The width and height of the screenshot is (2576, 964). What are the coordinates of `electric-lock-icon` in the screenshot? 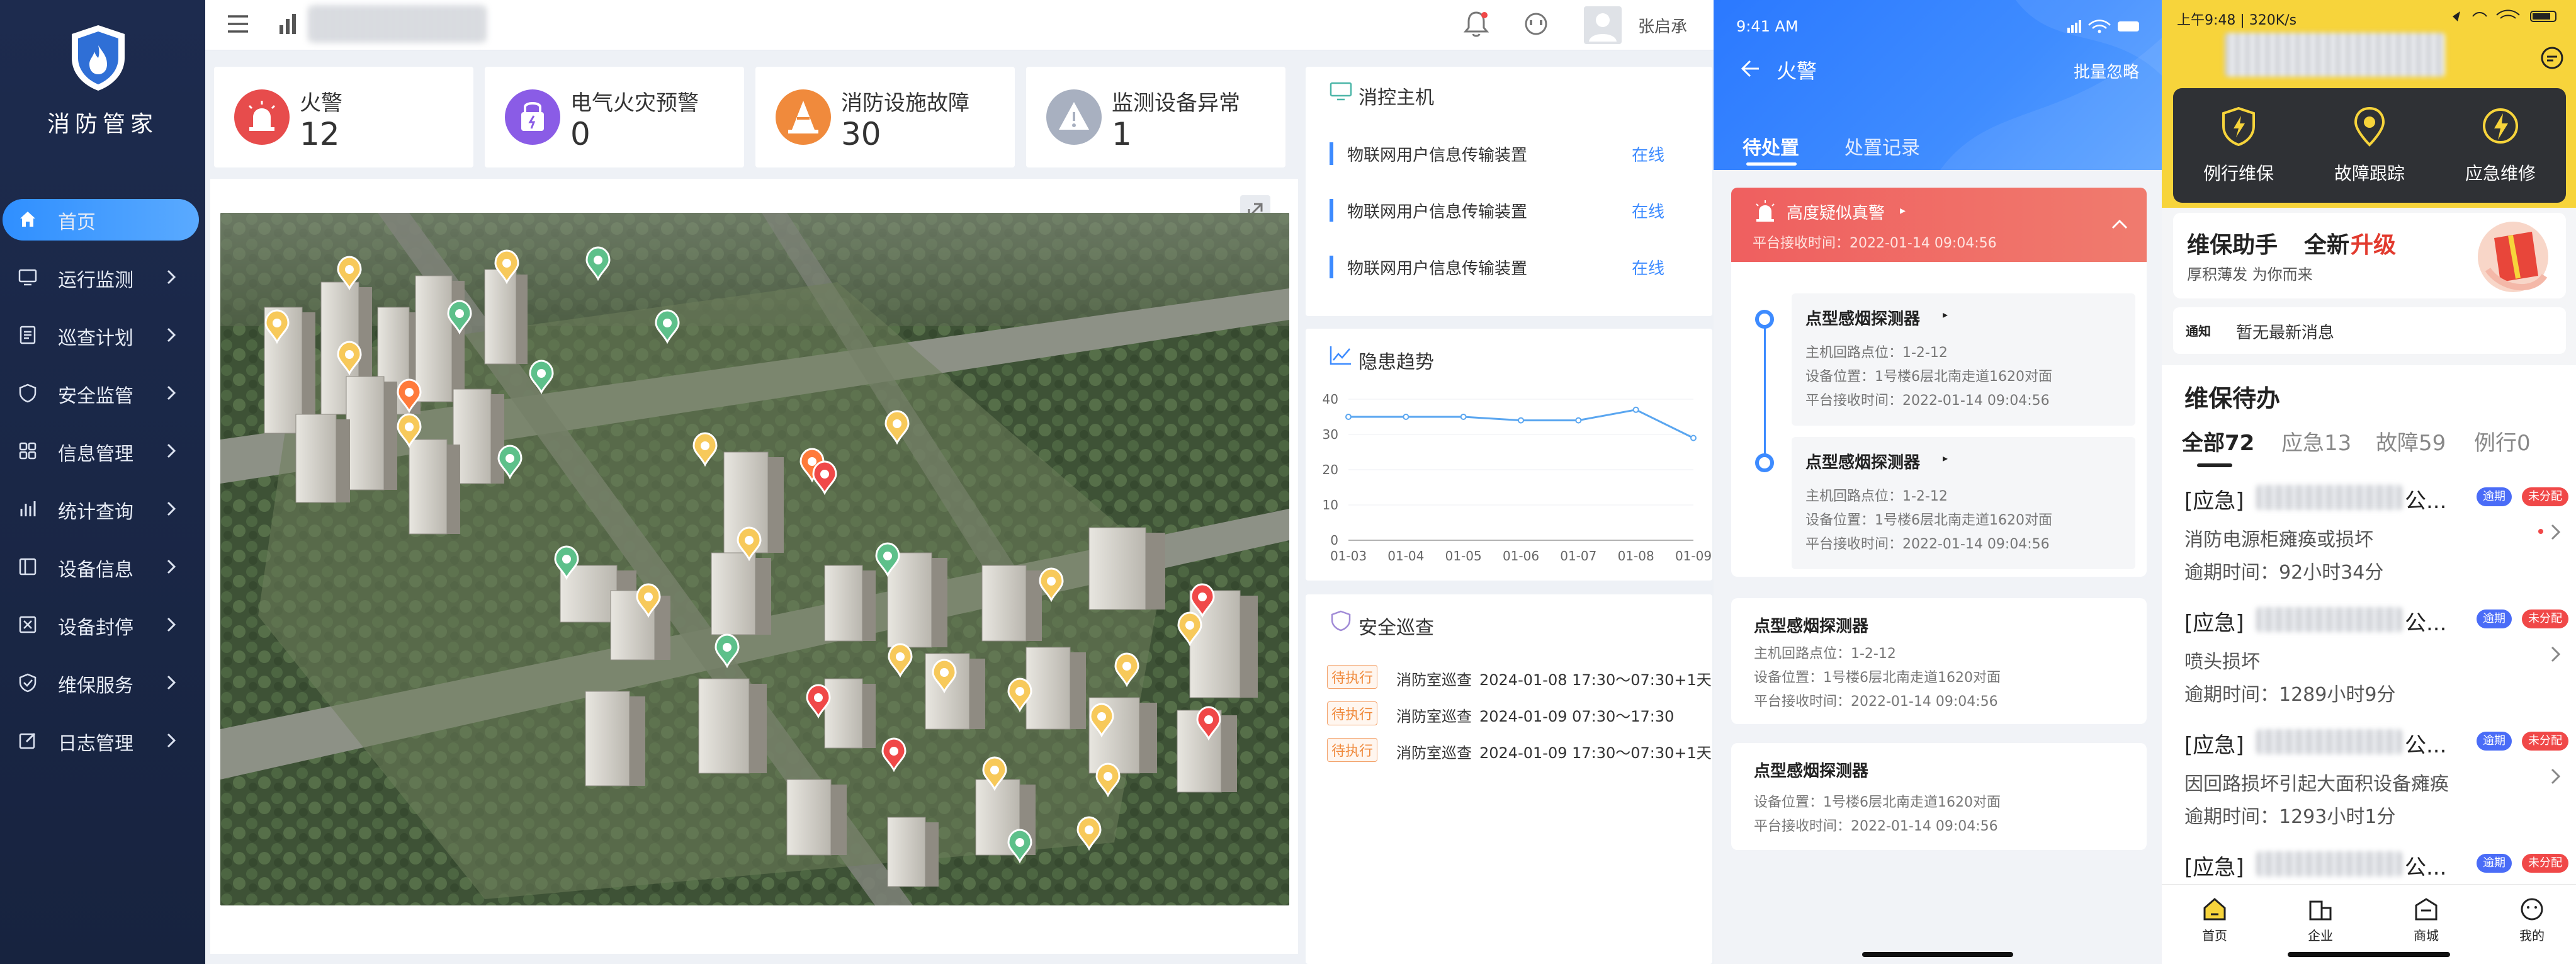 It's located at (532, 116).